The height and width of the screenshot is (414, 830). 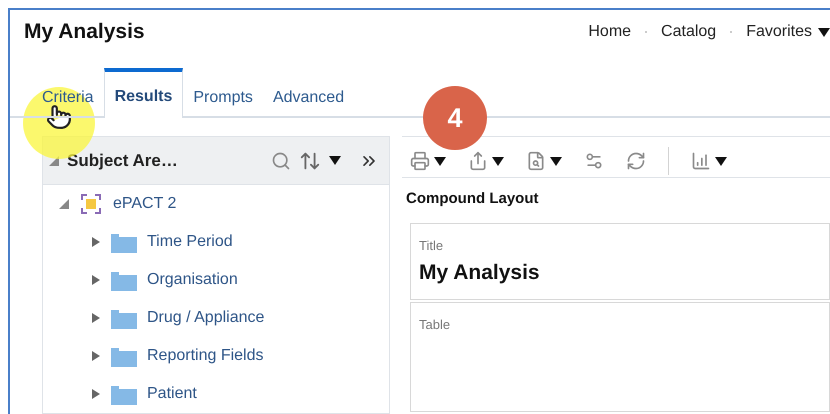 What do you see at coordinates (335, 161) in the screenshot?
I see `caret-icon` at bounding box center [335, 161].